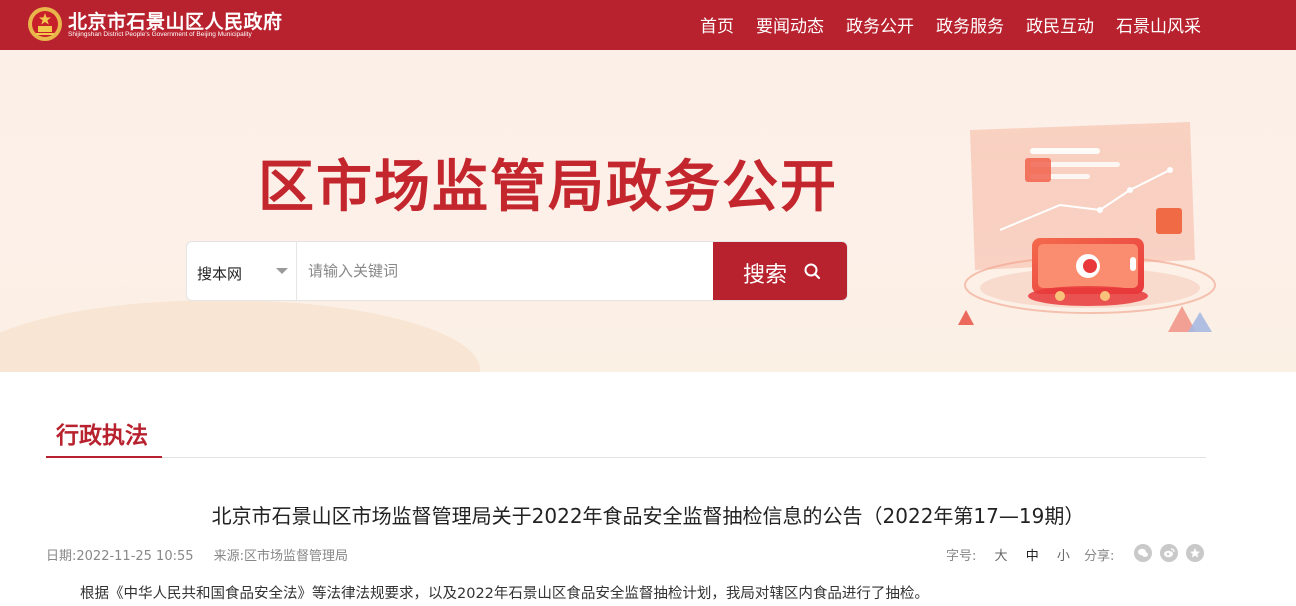 The height and width of the screenshot is (606, 1296). I want to click on nav-item-scenery: 石景山风采, so click(1158, 24).